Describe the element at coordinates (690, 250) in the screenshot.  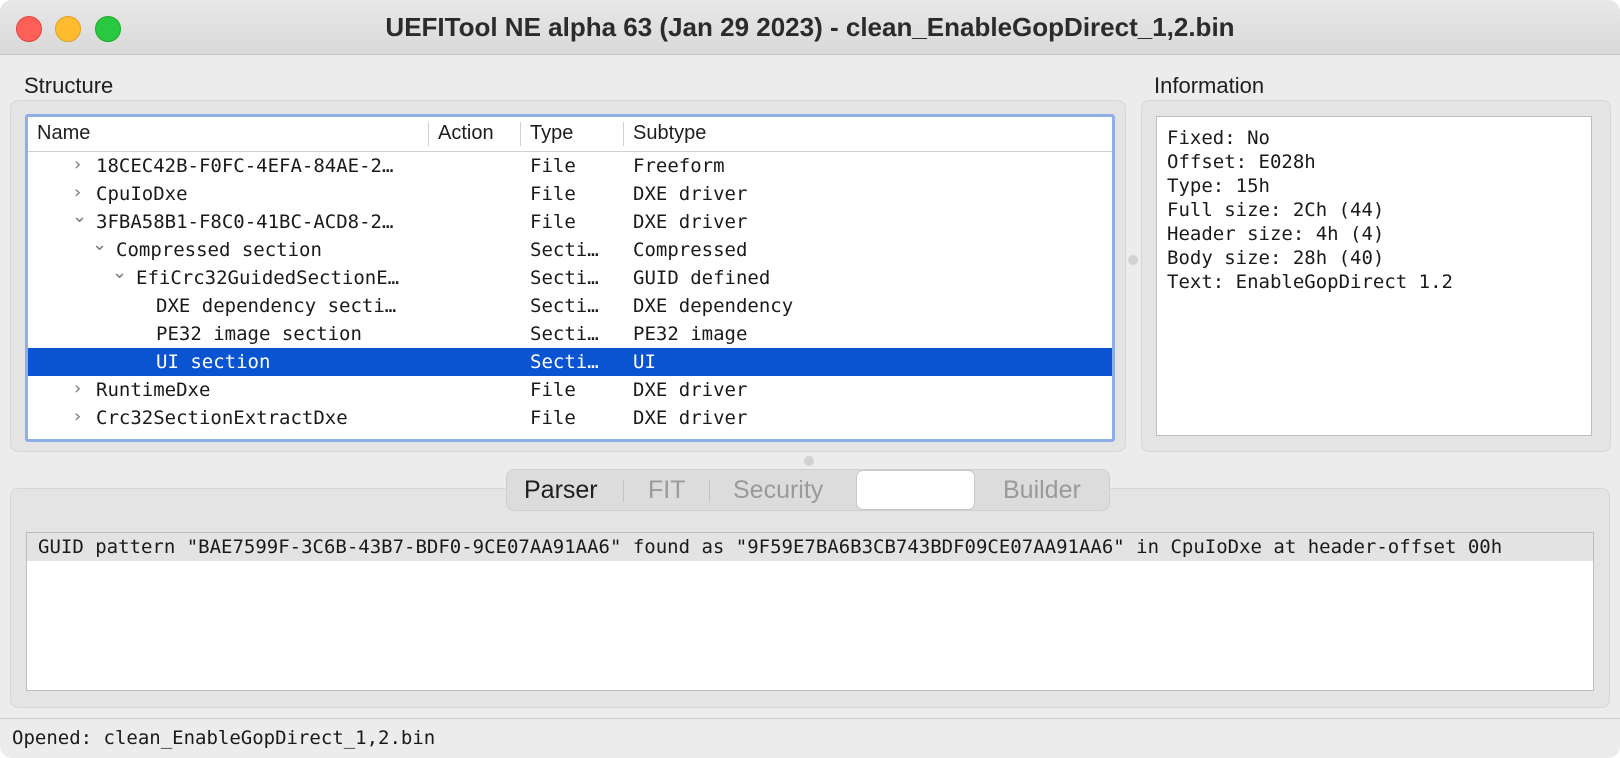
I see `row-subtype: Compressed` at that location.